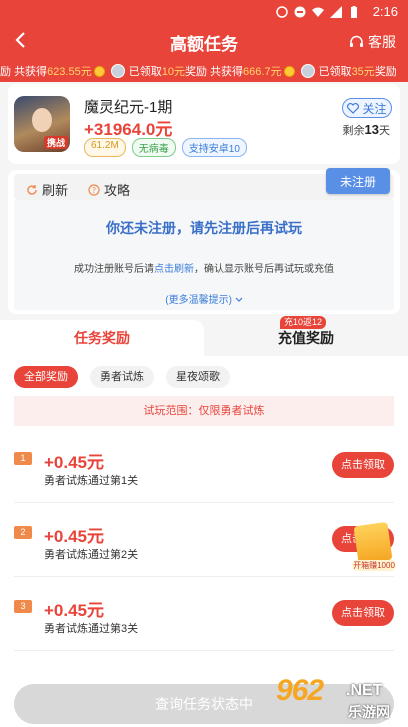  Describe the element at coordinates (353, 131) in the screenshot. I see `remain-prefix: 剩余` at that location.